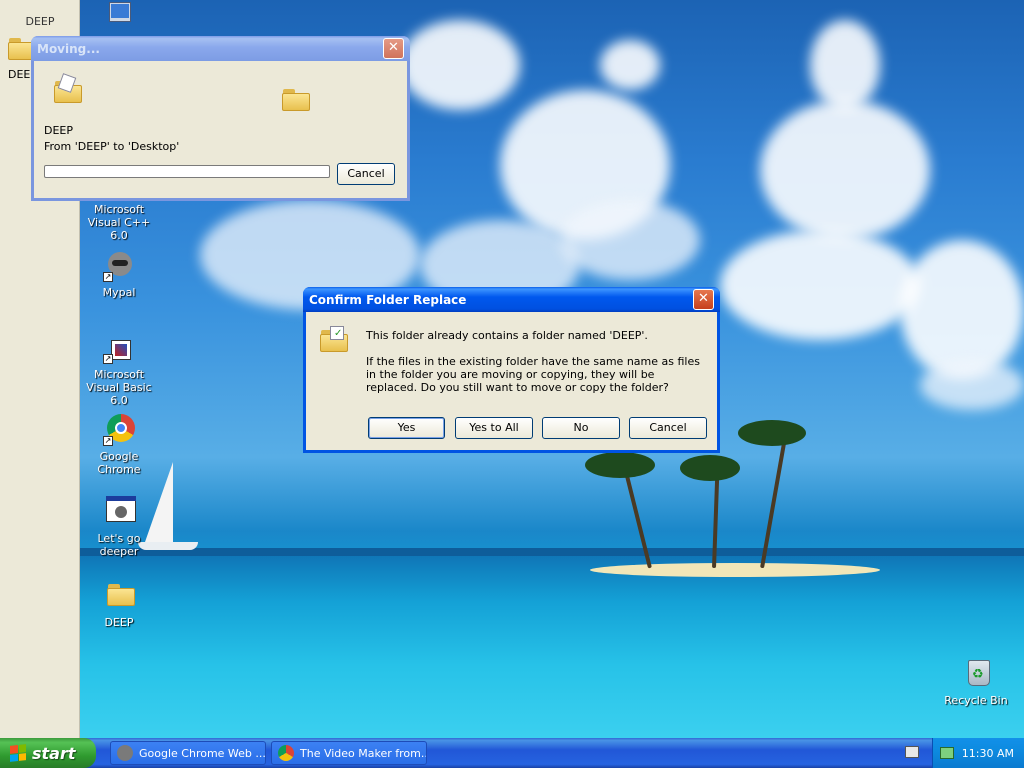 This screenshot has width=1024, height=768. I want to click on desktop-icon-label: Microsoft Visual Basic 6.0, so click(119, 387).